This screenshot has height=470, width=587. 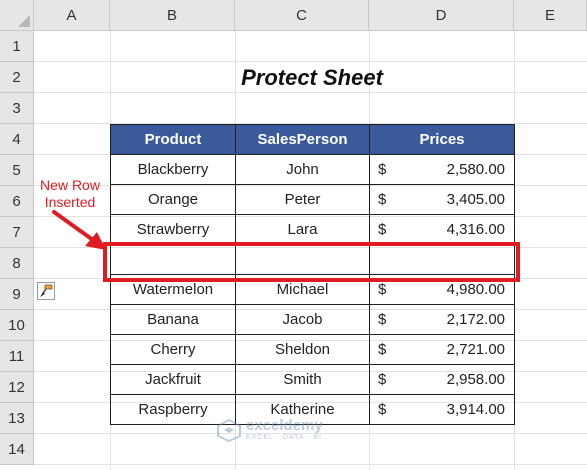 What do you see at coordinates (173, 229) in the screenshot?
I see `product-cell: Strawberry` at bounding box center [173, 229].